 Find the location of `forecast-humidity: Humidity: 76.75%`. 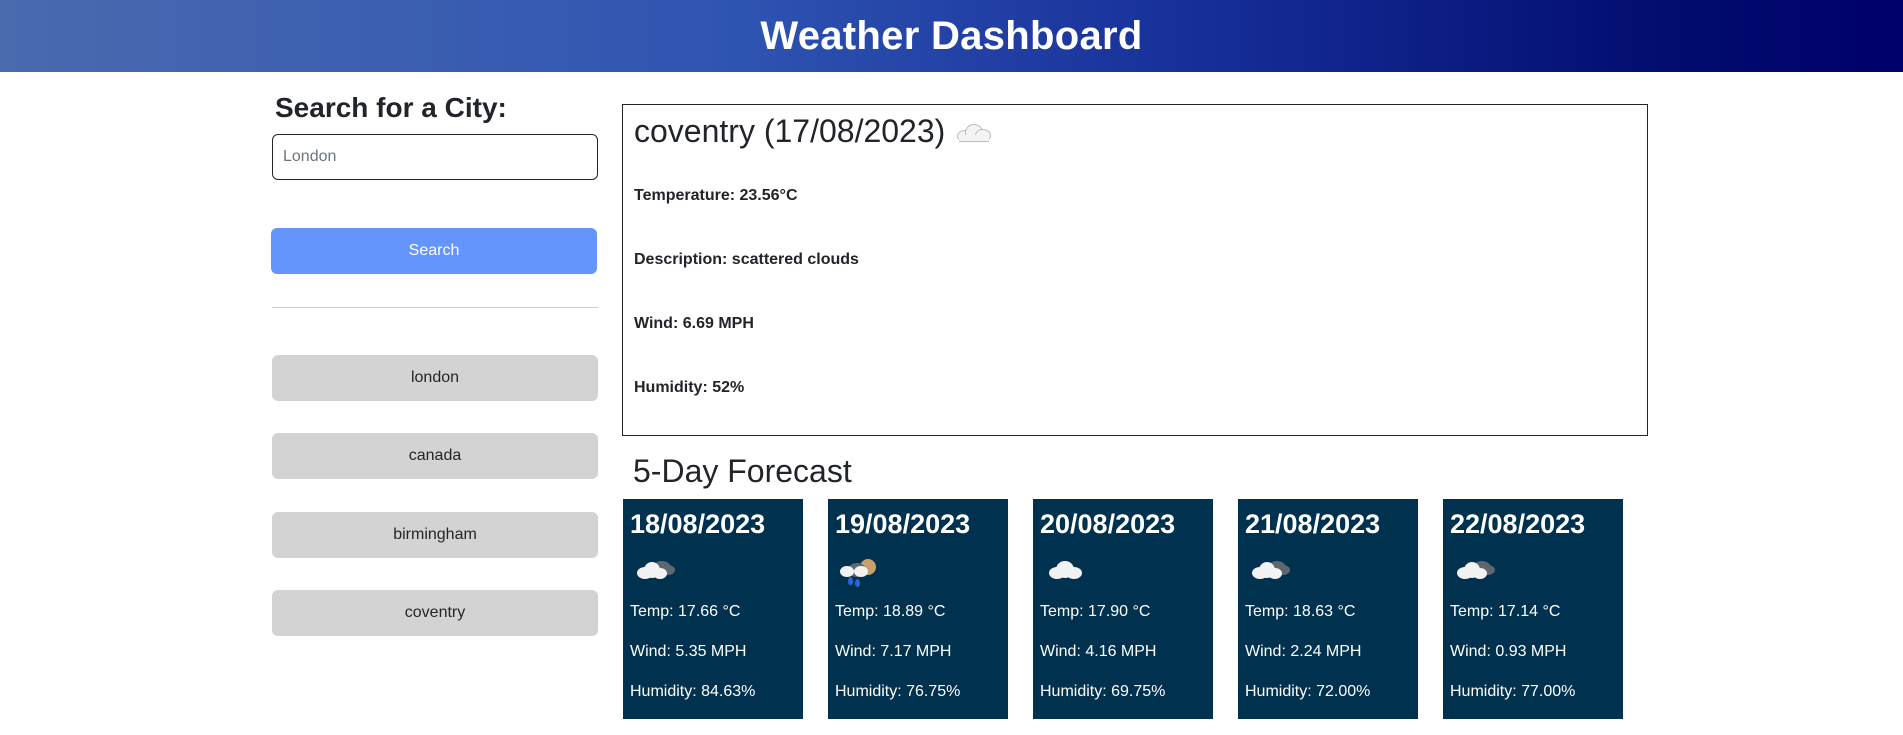

forecast-humidity: Humidity: 76.75% is located at coordinates (898, 691).